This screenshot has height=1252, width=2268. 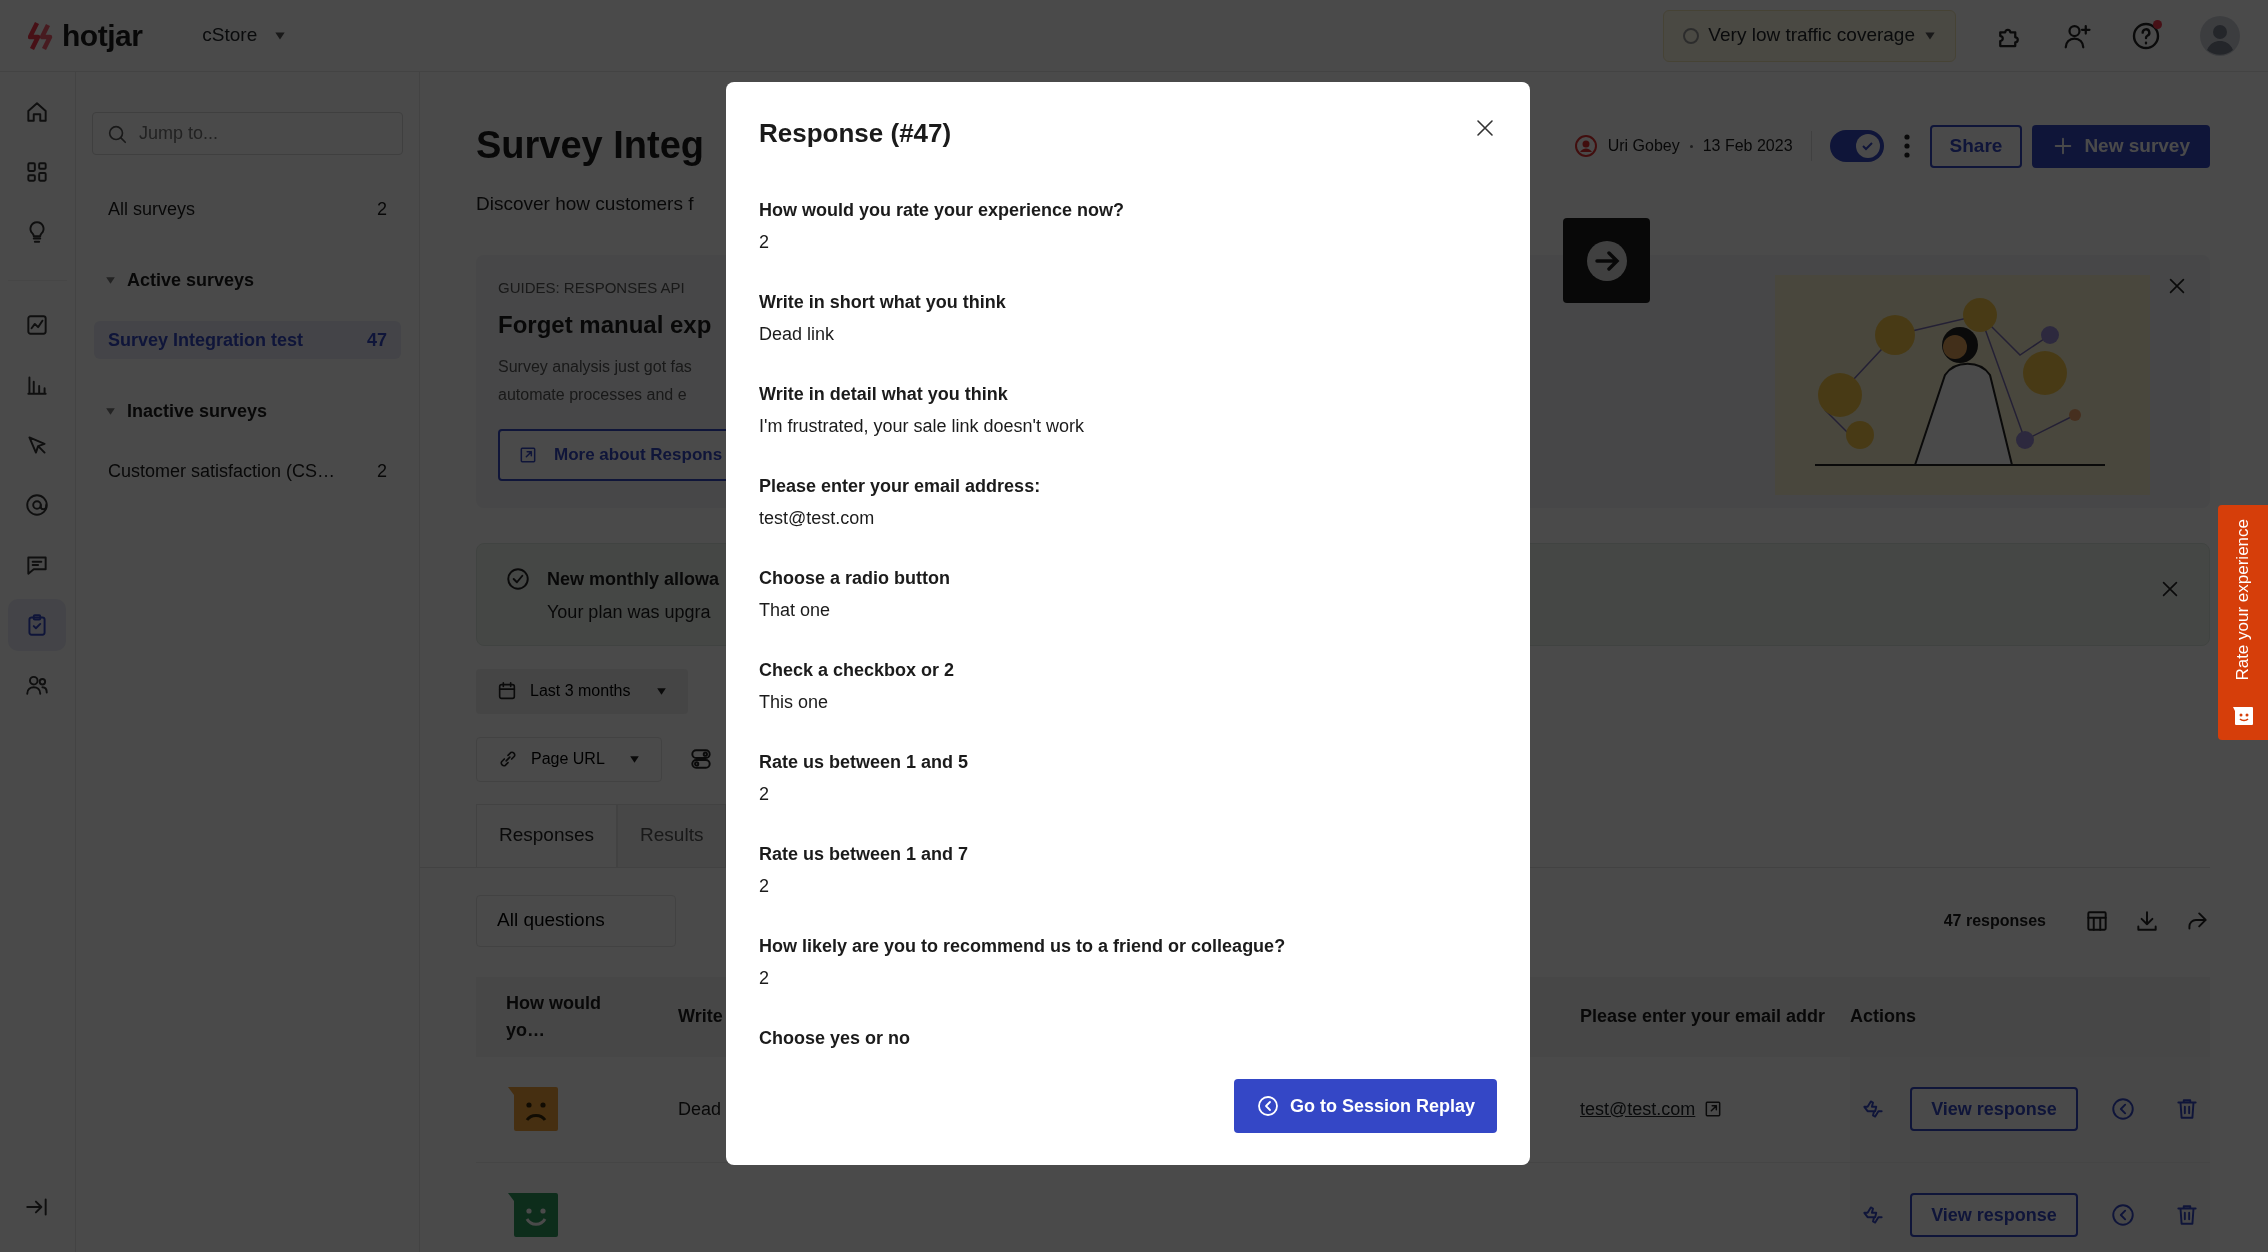 I want to click on question-text: Rate us between 1 and 5, so click(x=864, y=763).